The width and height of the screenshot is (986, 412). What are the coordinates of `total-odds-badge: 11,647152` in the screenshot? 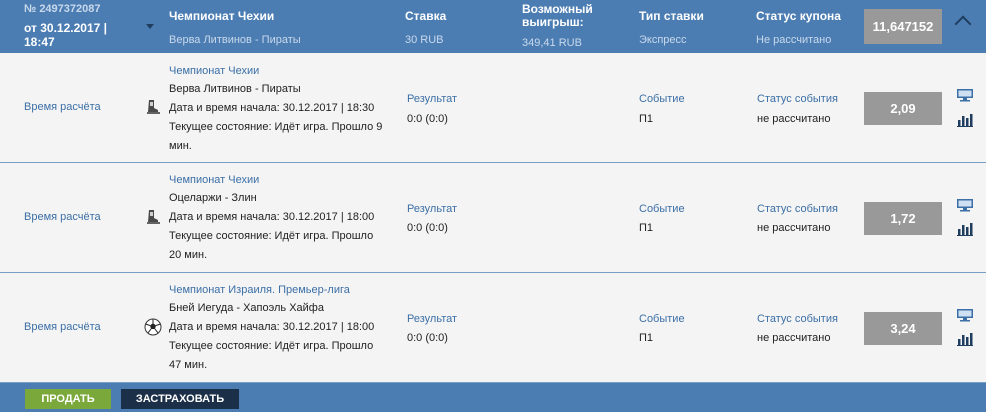 It's located at (903, 26).